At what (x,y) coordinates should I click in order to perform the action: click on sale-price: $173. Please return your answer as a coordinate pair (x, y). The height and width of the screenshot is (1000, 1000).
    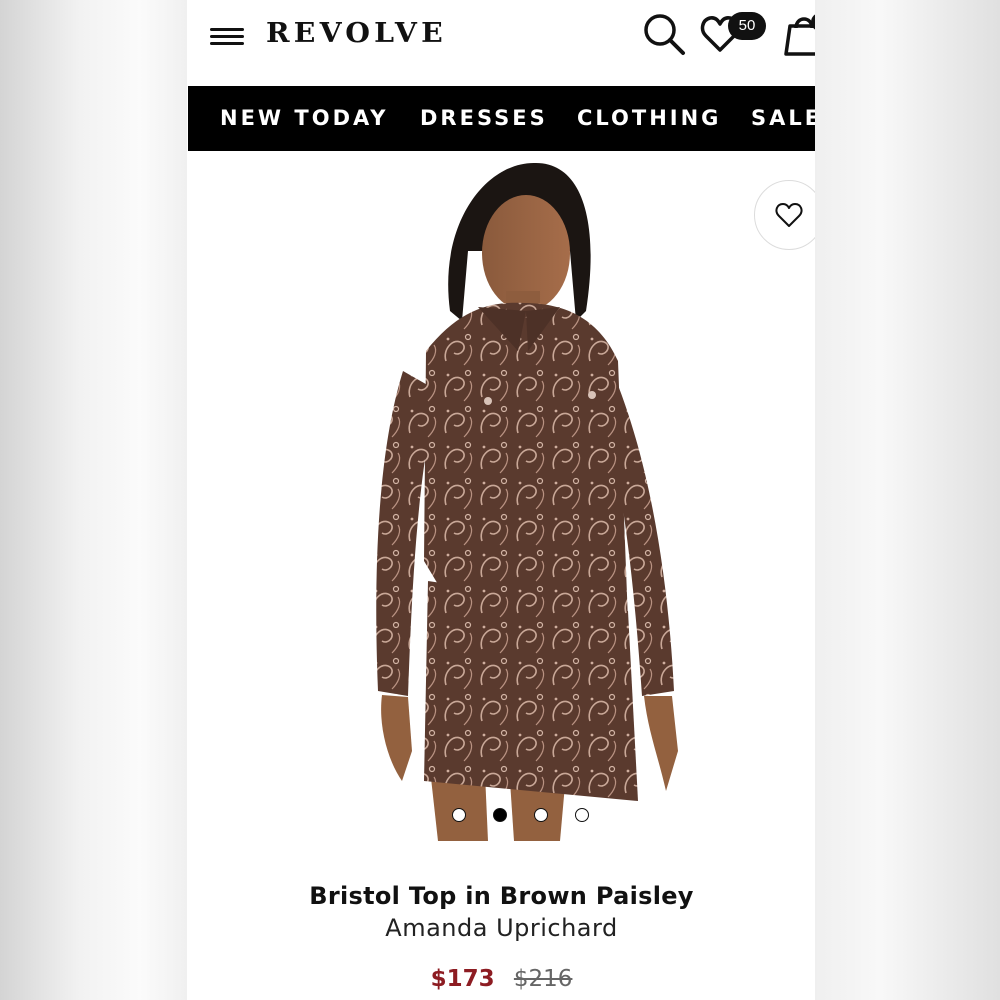
    Looking at the image, I should click on (462, 979).